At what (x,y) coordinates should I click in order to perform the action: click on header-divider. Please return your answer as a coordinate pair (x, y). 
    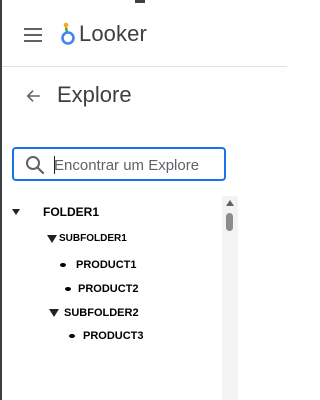
    Looking at the image, I should click on (144, 66).